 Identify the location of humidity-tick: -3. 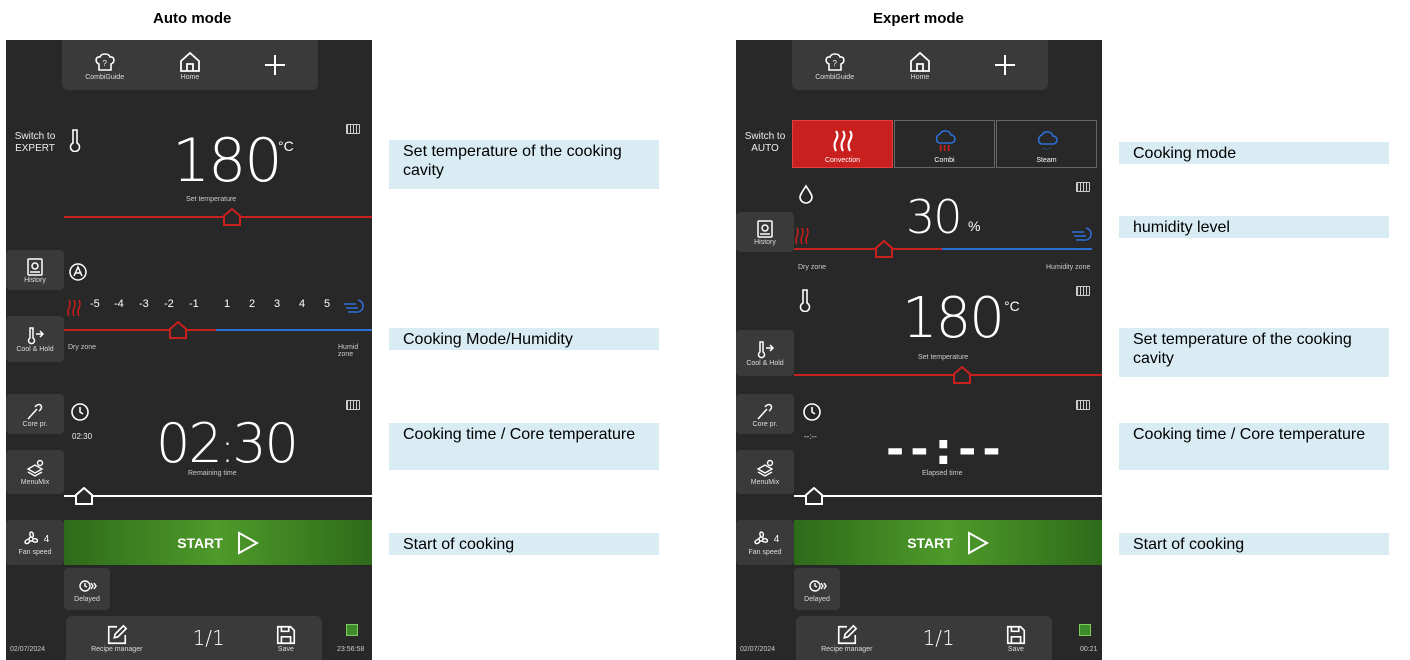
(144, 304).